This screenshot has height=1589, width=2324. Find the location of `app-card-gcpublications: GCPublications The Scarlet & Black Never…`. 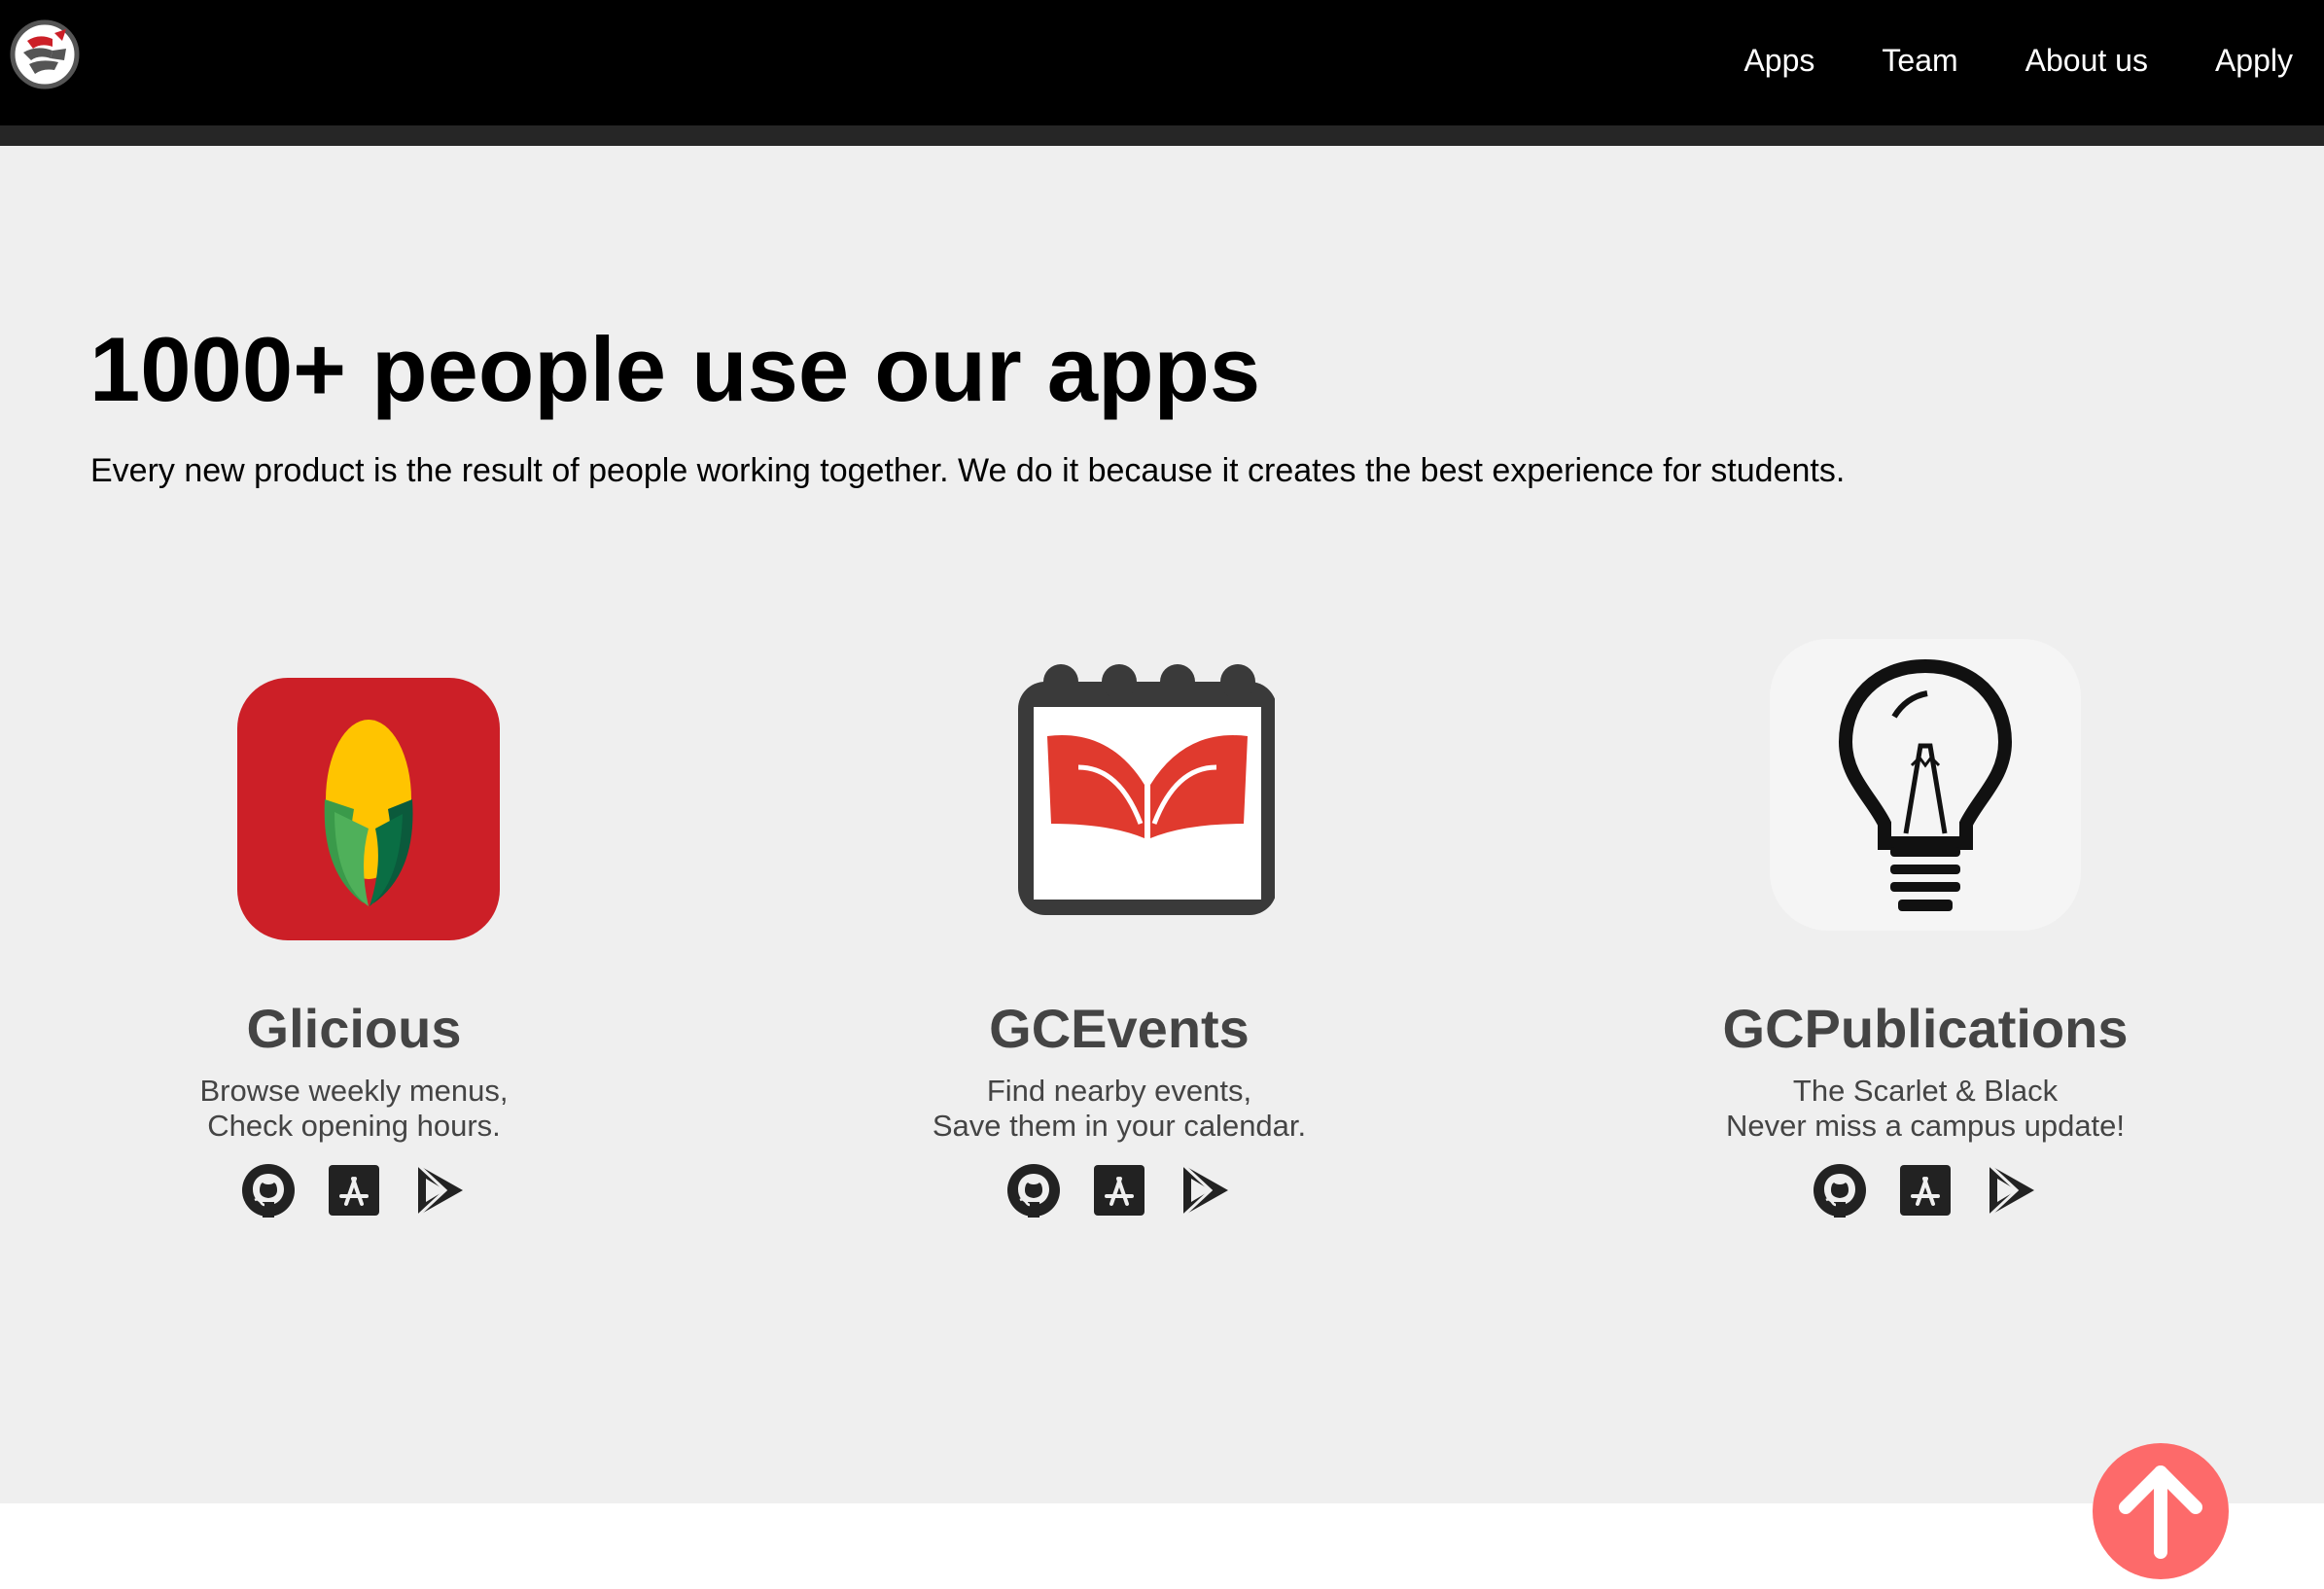

app-card-gcpublications: GCPublications The Scarlet & Black Never… is located at coordinates (1925, 1008).